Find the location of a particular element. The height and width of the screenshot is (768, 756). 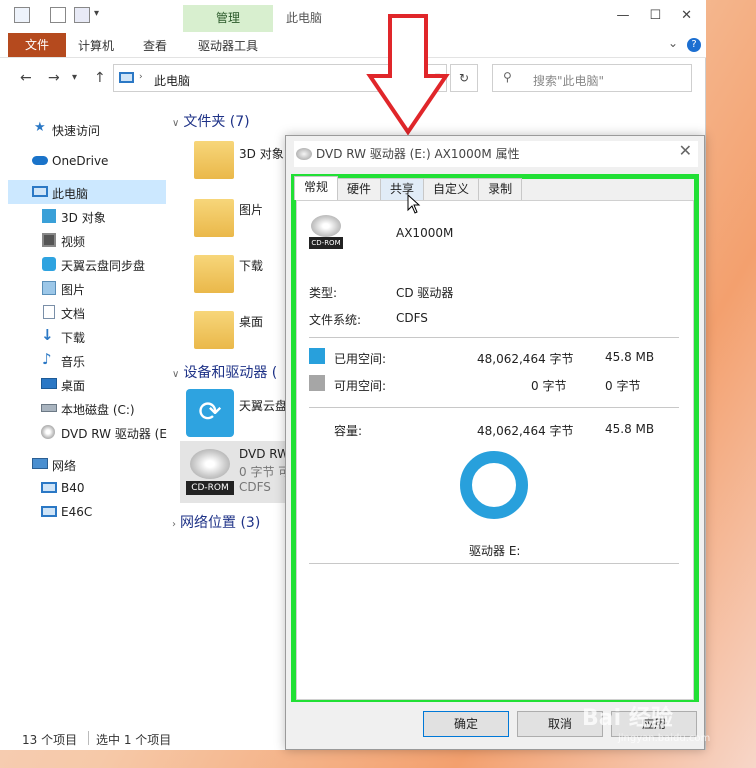

group-header-folders: ∨ 文件夹 (7) is located at coordinates (211, 121).